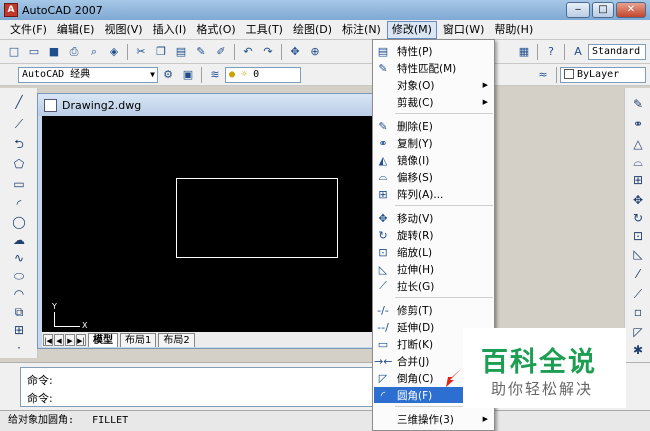 This screenshot has height=431, width=650. What do you see at coordinates (631, 10) in the screenshot?
I see `close-button: ✕` at bounding box center [631, 10].